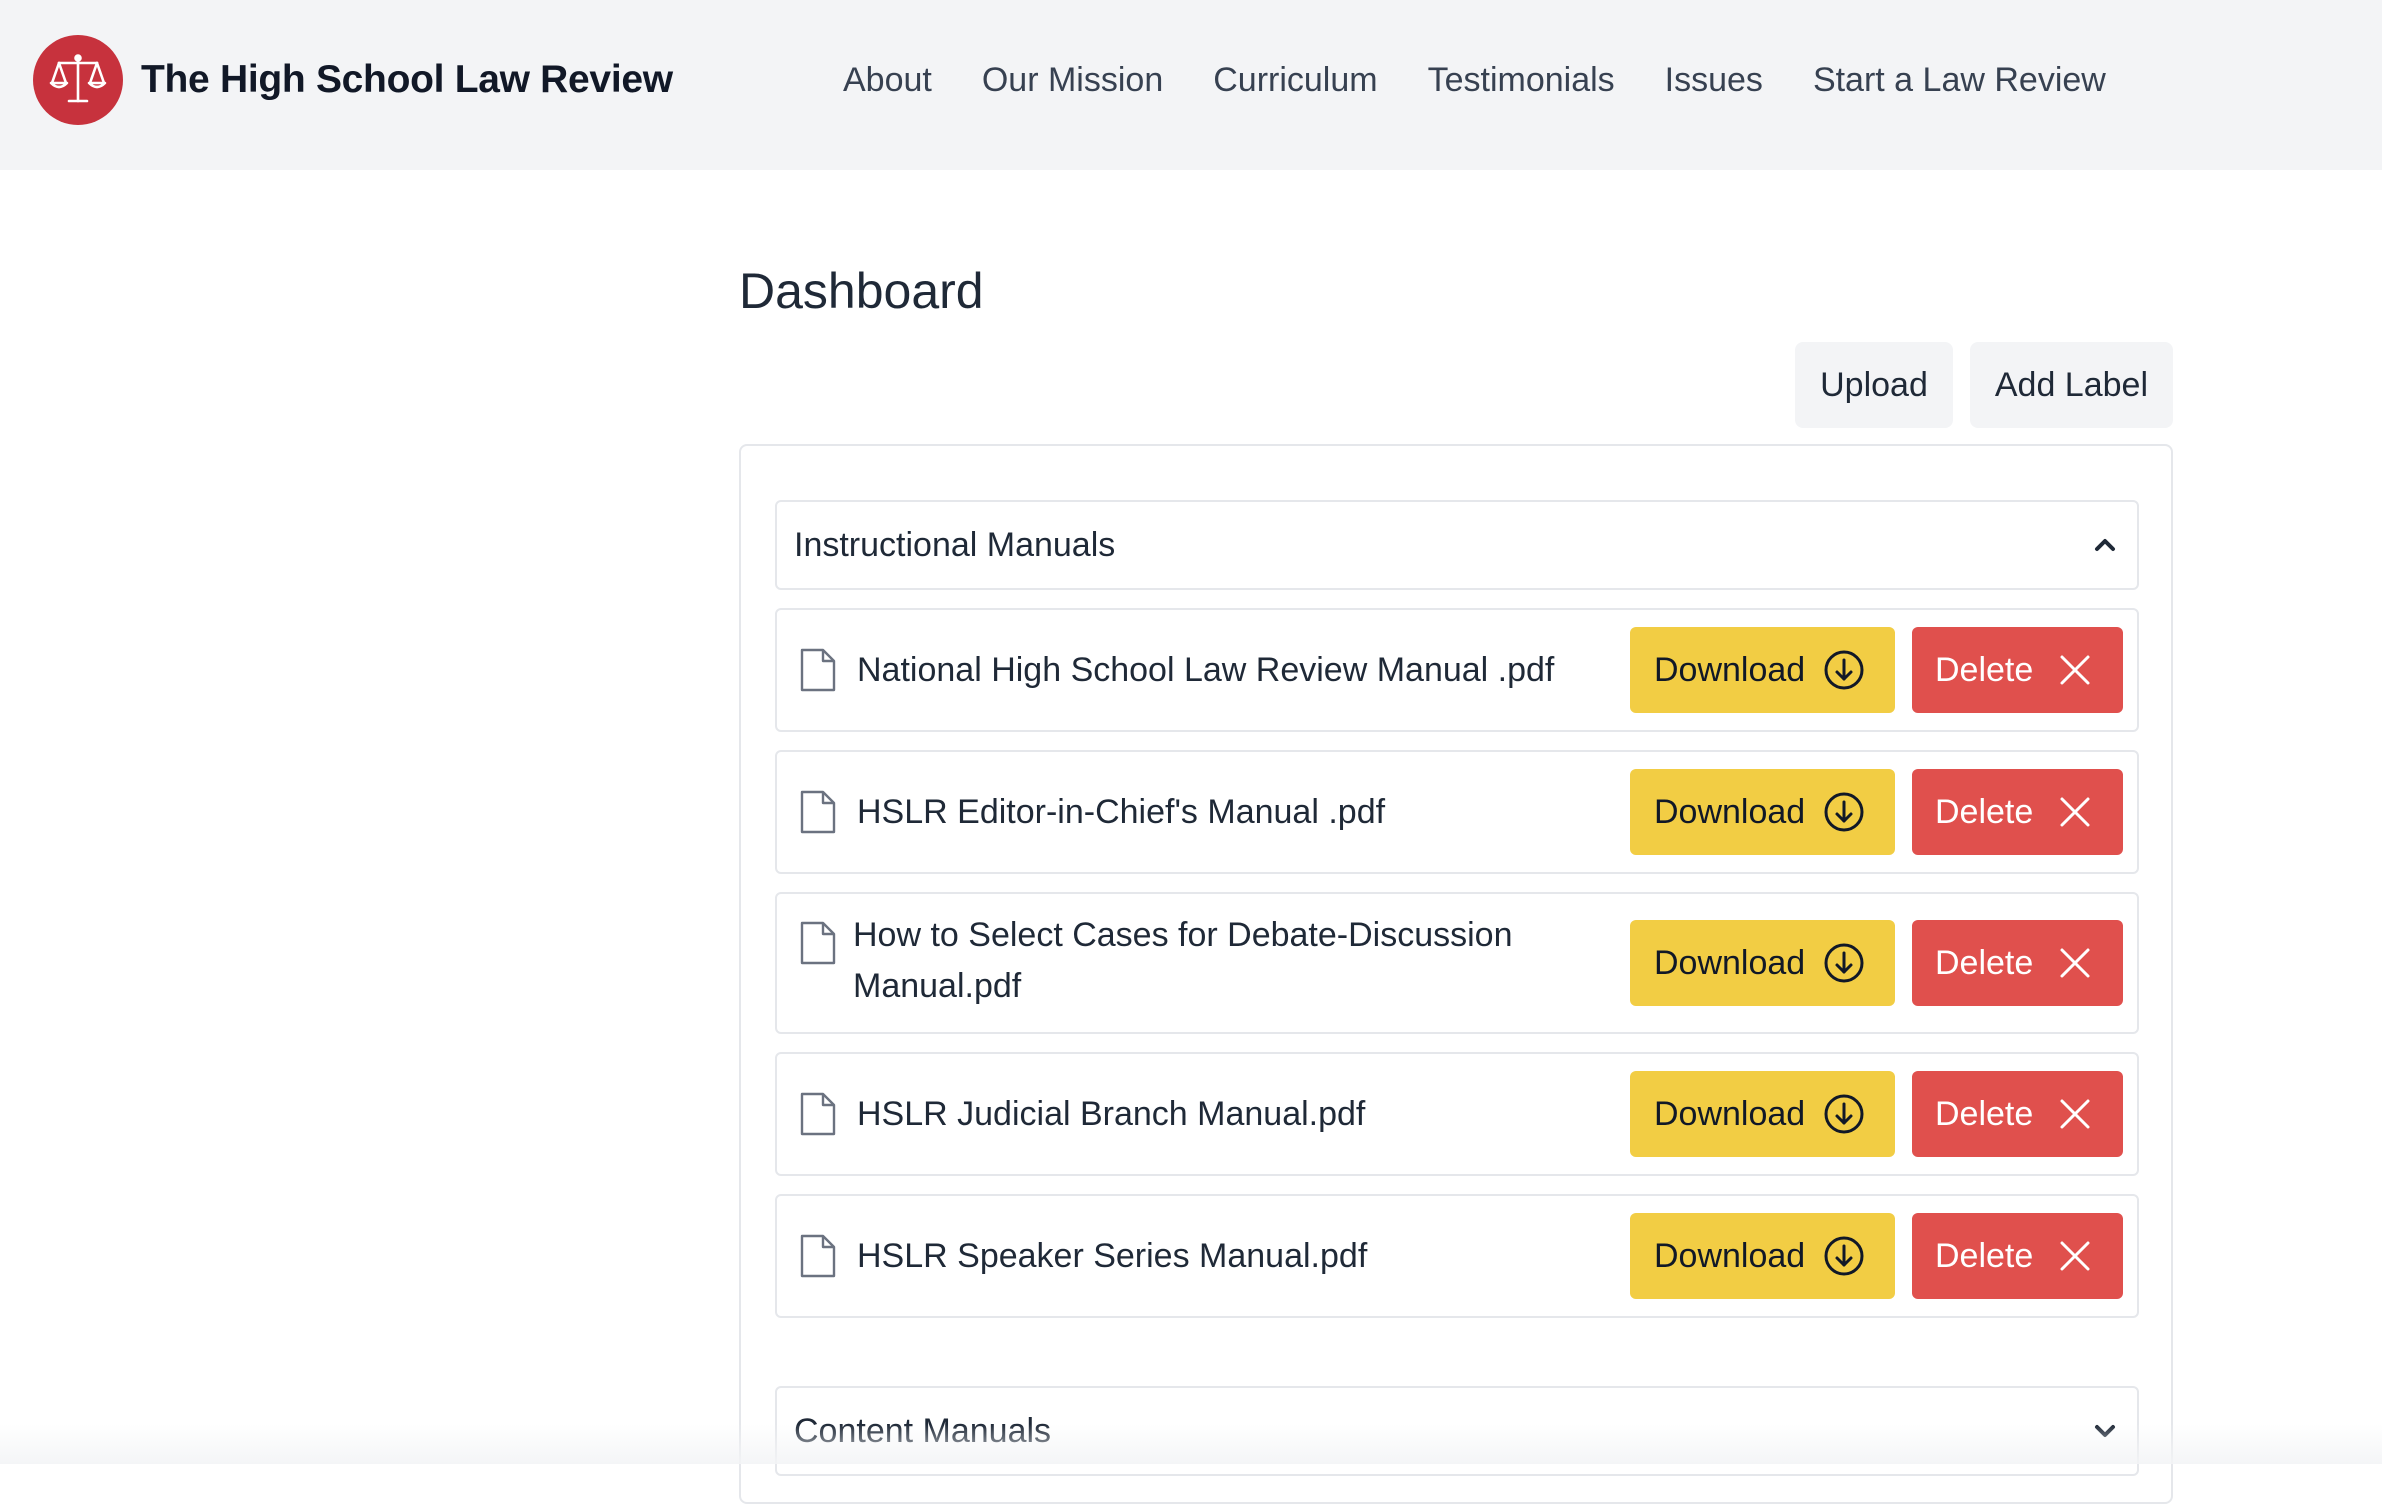 The image size is (2382, 1504). Describe the element at coordinates (1874, 385) in the screenshot. I see `upload-button: Upload` at that location.